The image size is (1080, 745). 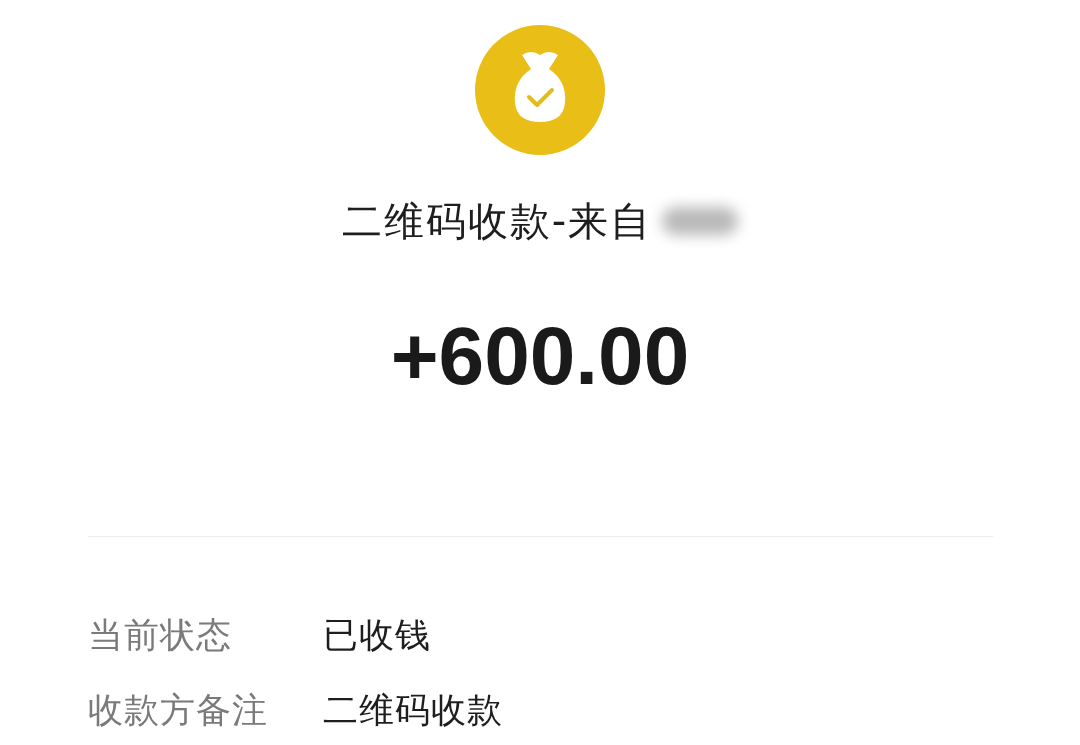 I want to click on amount-text: +600.00, so click(x=540, y=356).